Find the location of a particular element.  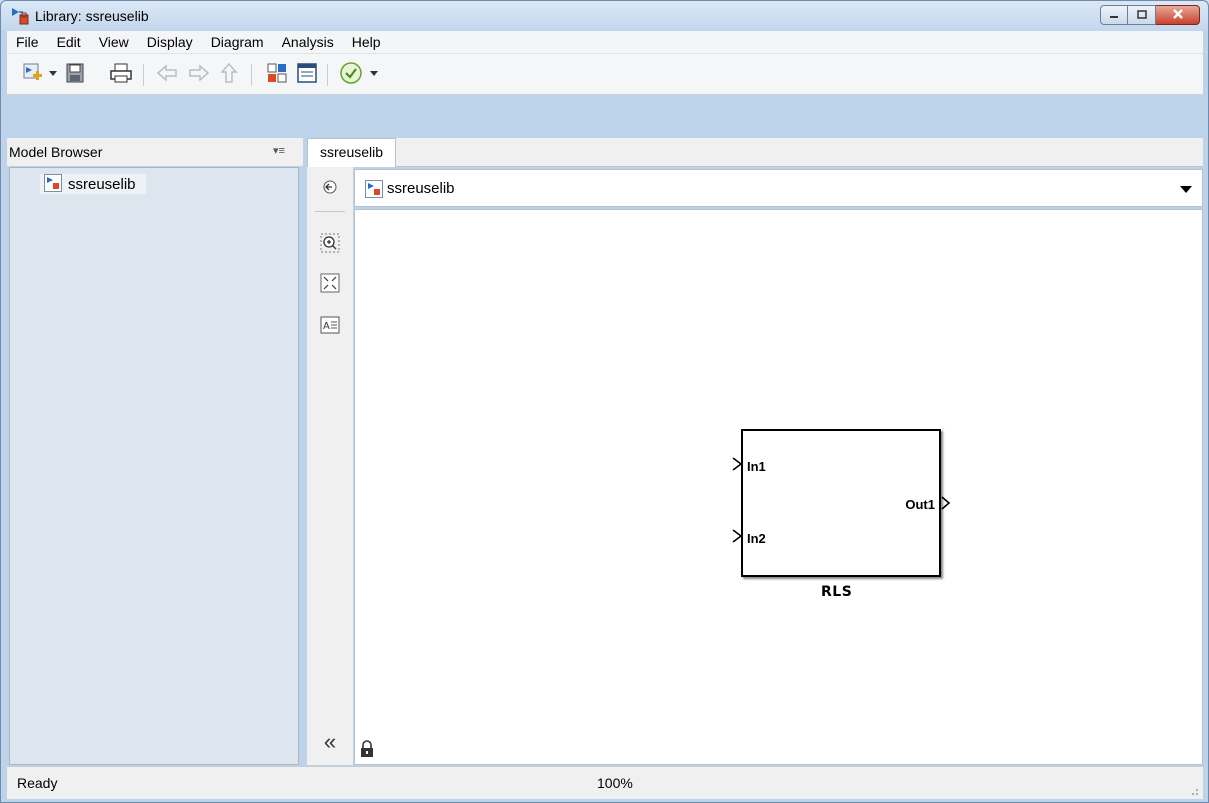

save-button is located at coordinates (75, 74).